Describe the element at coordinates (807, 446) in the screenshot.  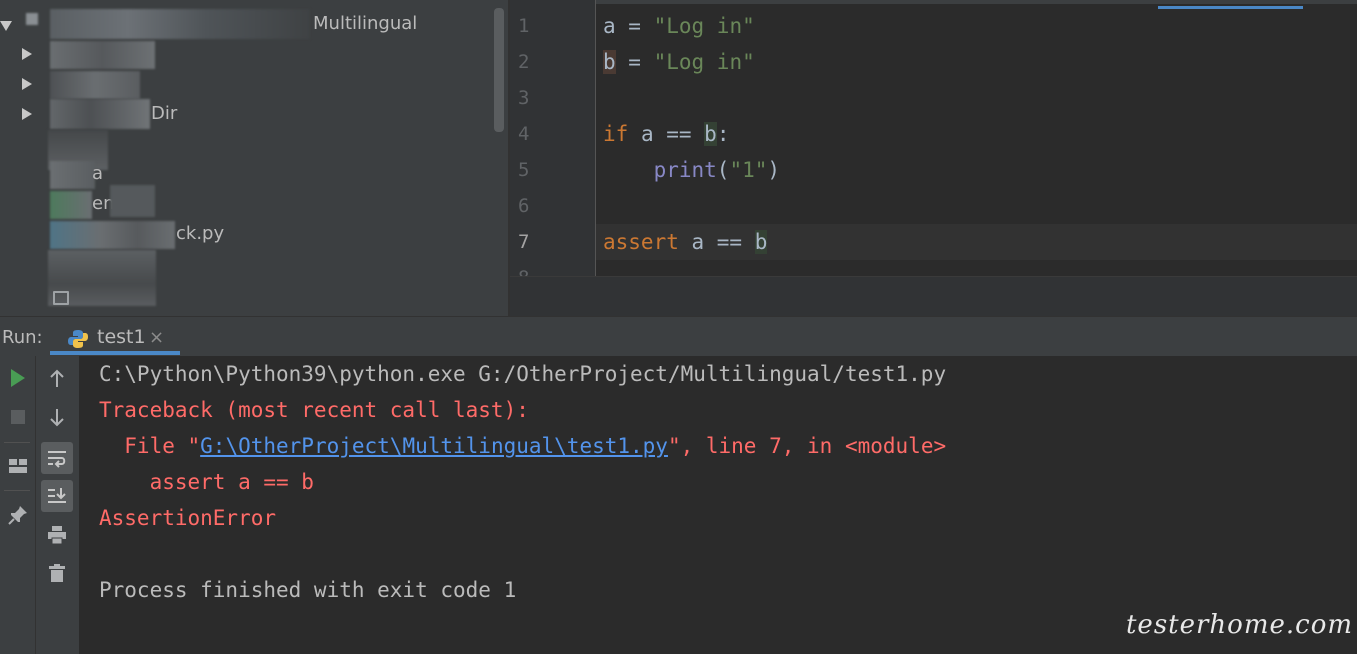
I see `console-file-suffix: ", line 7, in <module>` at that location.